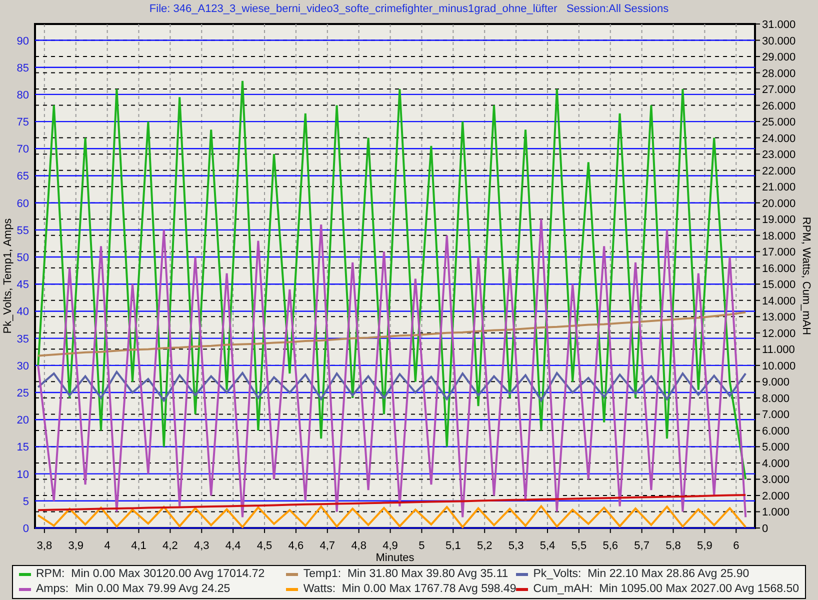  Describe the element at coordinates (516, 546) in the screenshot. I see `x-tick-label: 5,3` at that location.